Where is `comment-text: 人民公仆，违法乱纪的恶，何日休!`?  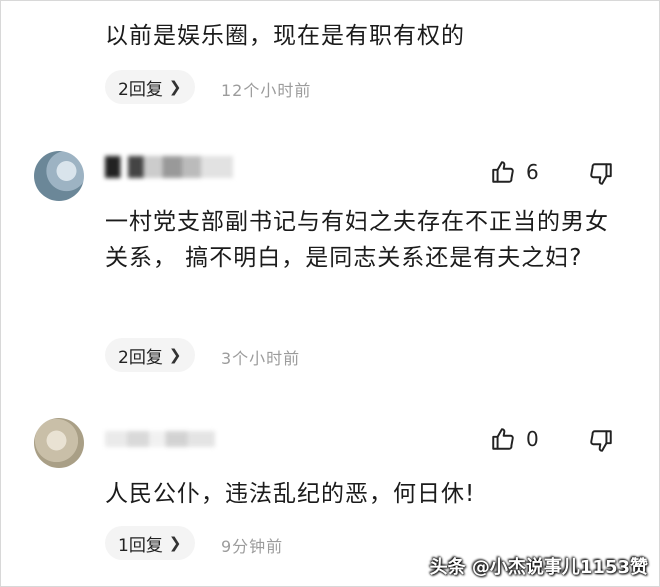 comment-text: 人民公仆，违法乱纪的恶，何日休! is located at coordinates (290, 494).